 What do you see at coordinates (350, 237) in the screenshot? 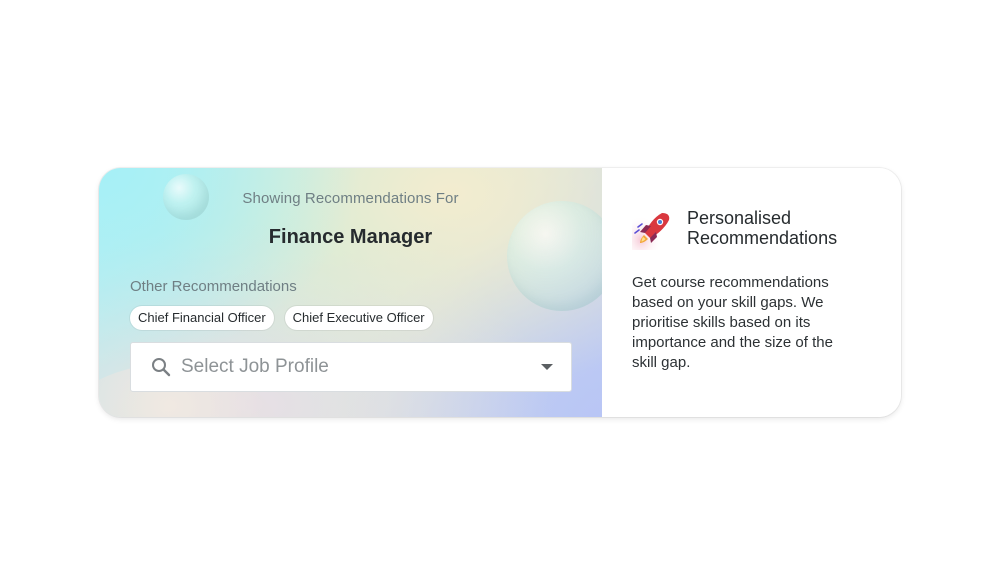
I see `current-job-title: Finance Manager` at bounding box center [350, 237].